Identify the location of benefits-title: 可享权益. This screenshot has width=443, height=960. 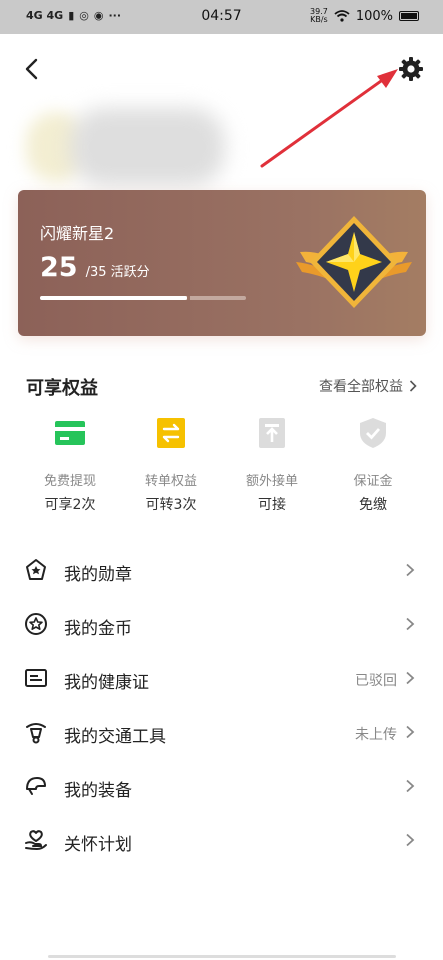
(62, 388).